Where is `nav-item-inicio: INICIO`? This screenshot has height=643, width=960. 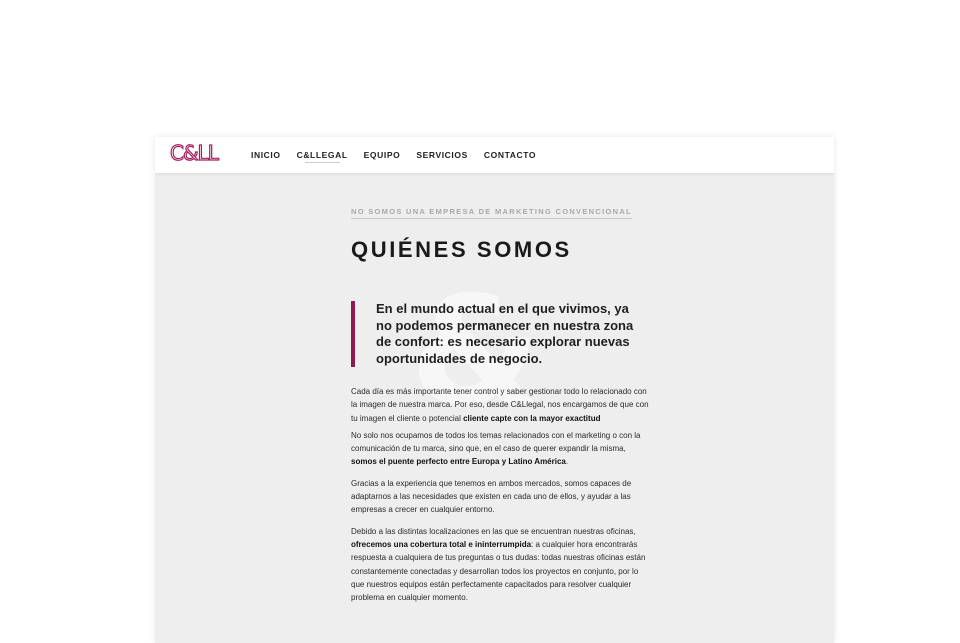
nav-item-inicio: INICIO is located at coordinates (266, 155).